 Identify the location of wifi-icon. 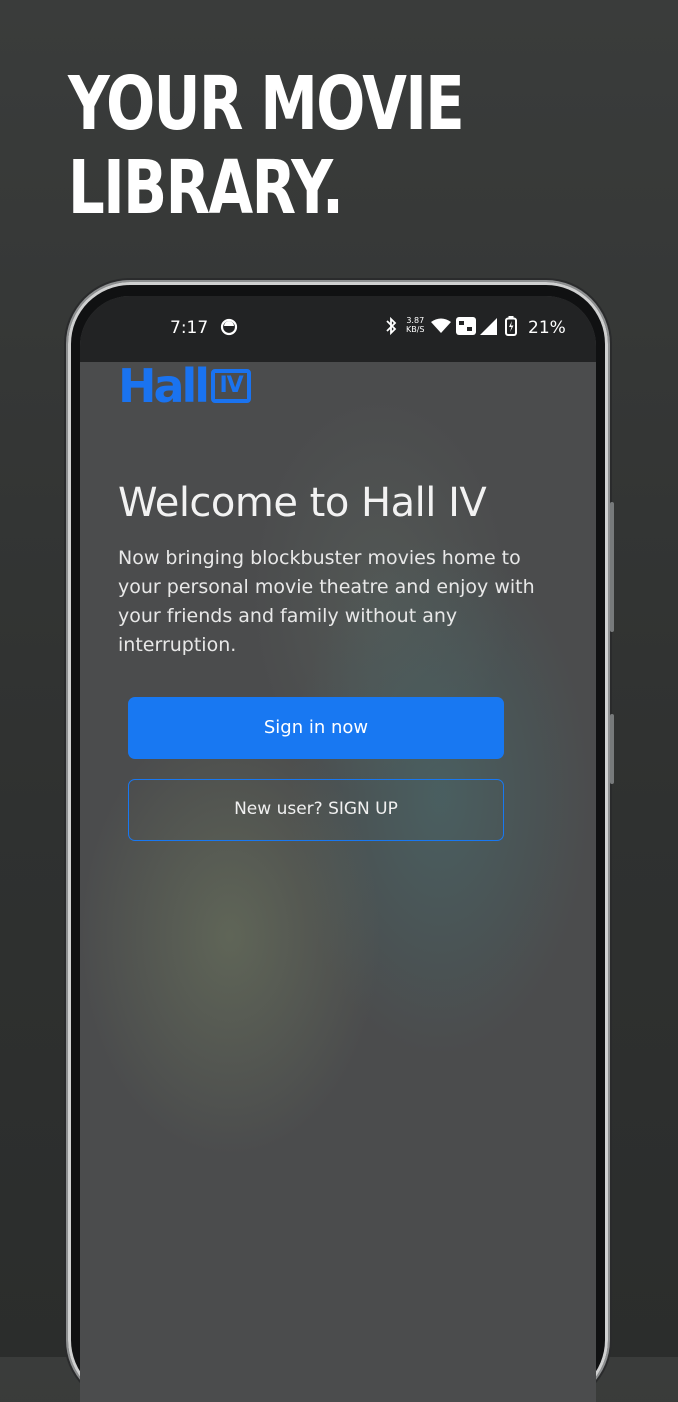
(441, 328).